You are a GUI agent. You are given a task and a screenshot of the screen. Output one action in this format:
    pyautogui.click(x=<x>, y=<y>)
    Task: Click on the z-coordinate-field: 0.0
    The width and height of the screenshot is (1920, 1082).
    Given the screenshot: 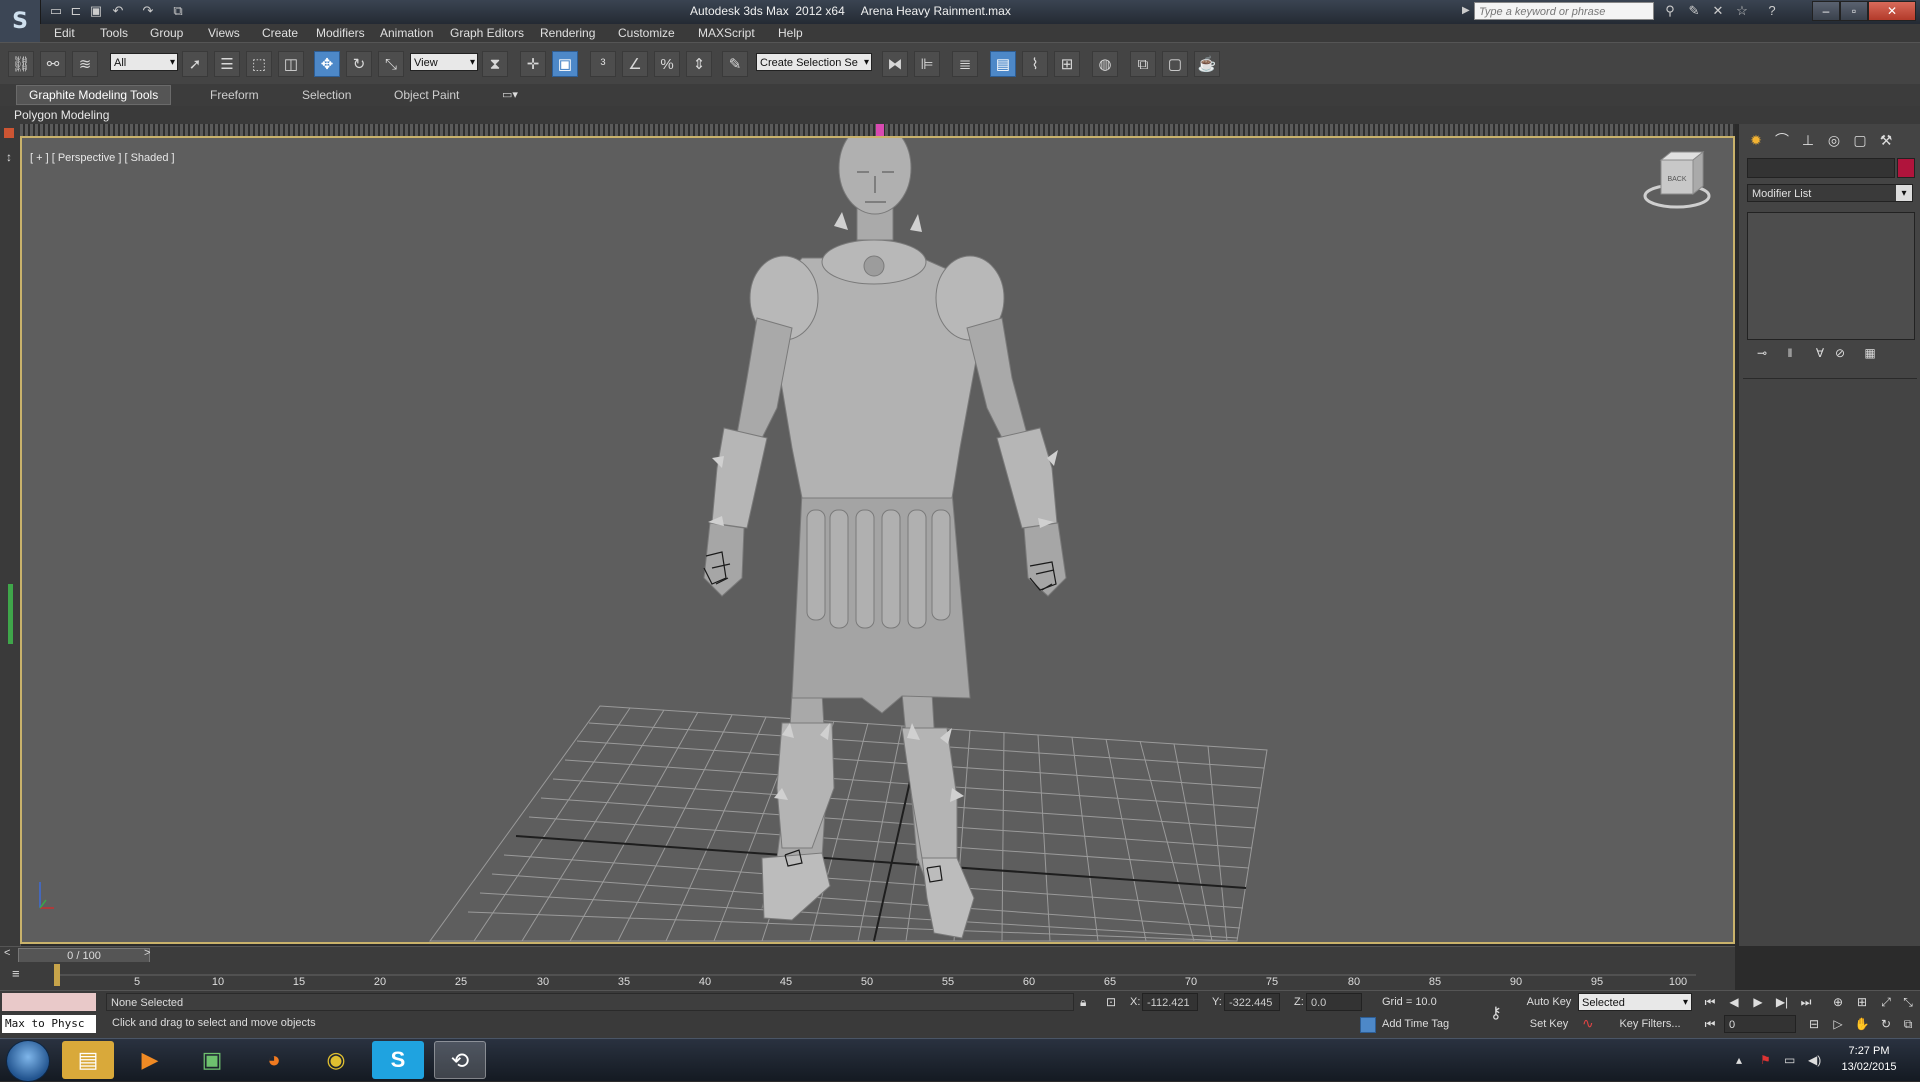 What is the action you would take?
    pyautogui.click(x=1334, y=1002)
    